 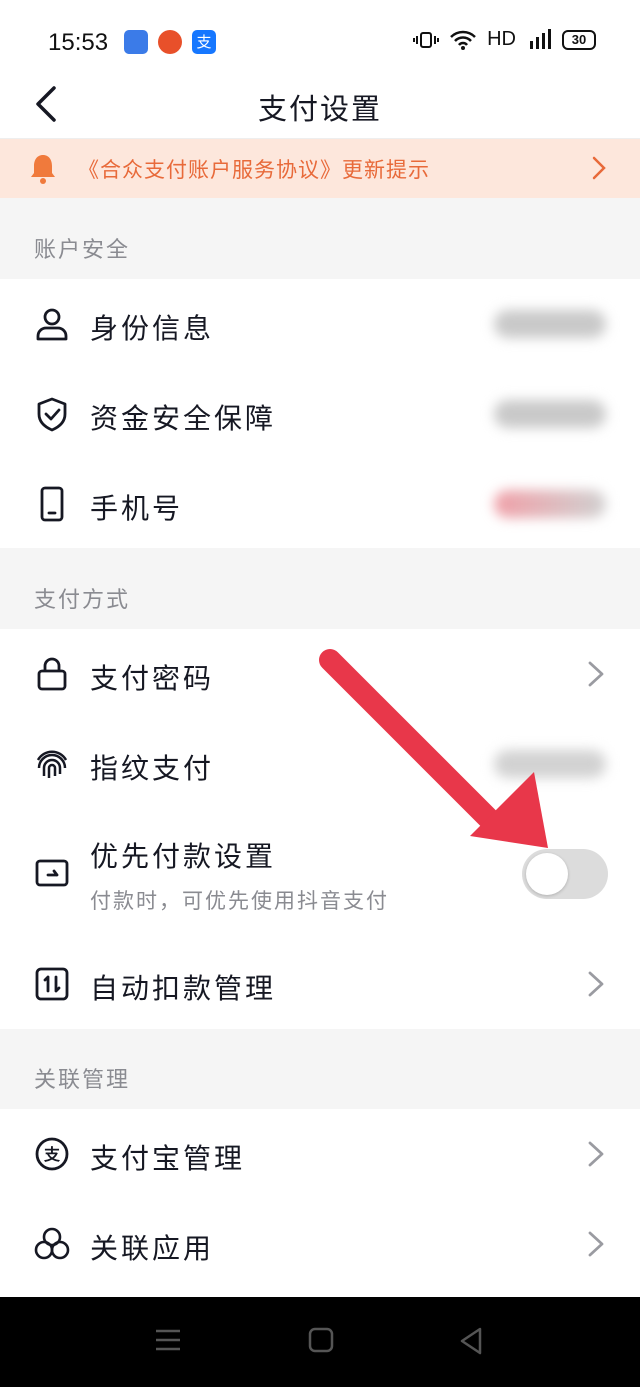 I want to click on menu-icon, so click(x=168, y=1340).